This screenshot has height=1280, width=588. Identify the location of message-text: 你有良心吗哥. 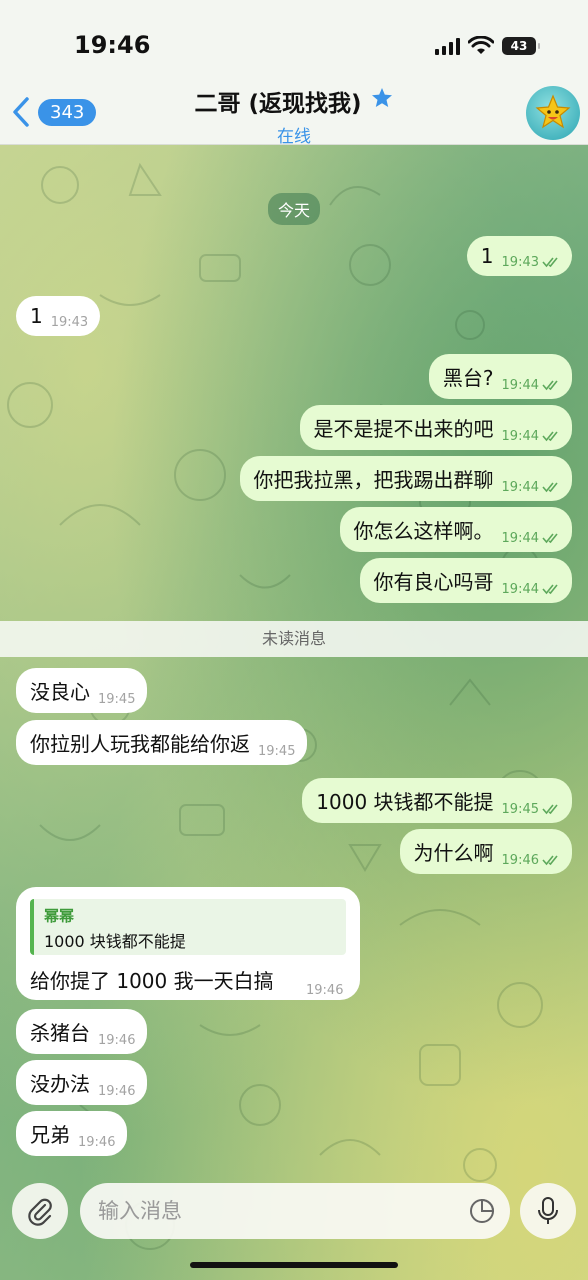
(433, 582).